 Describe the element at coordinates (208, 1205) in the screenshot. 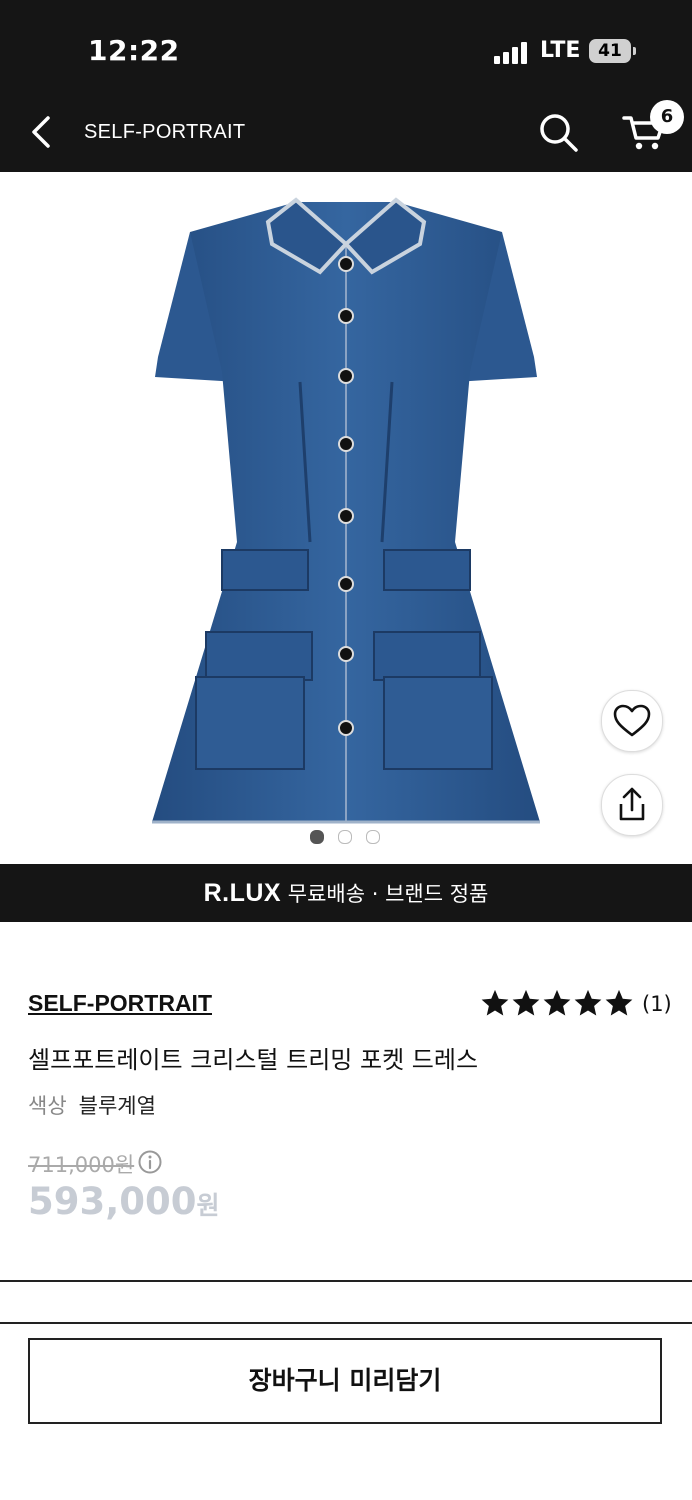

I see `sale-price-currency: 원` at that location.